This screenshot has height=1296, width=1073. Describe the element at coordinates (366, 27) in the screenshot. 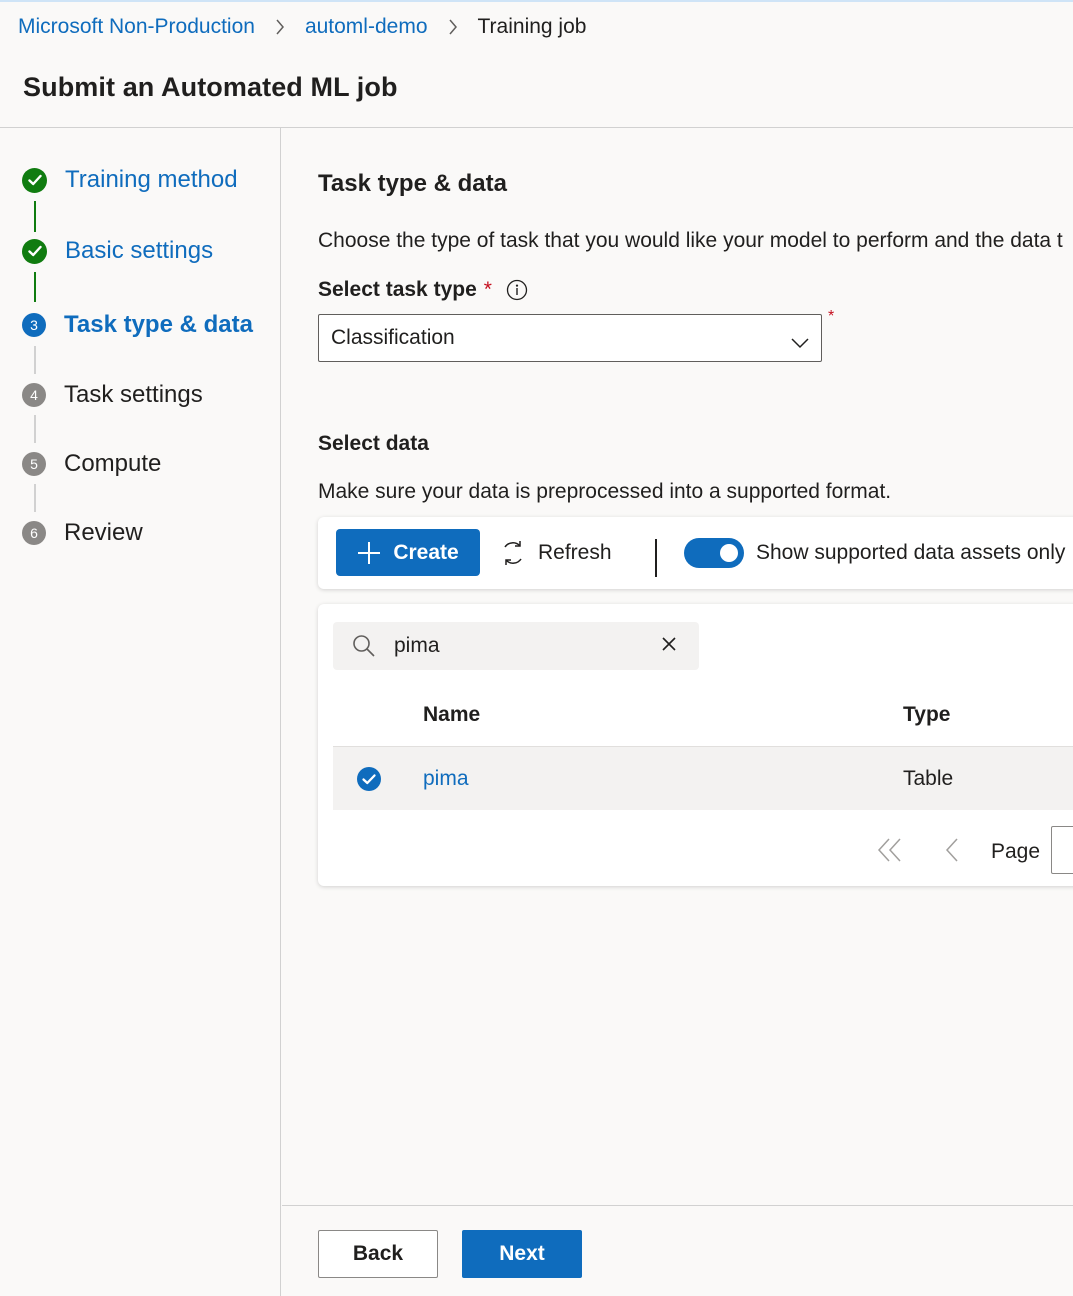

I see `breadcrumb-project-link: automl-demo` at that location.